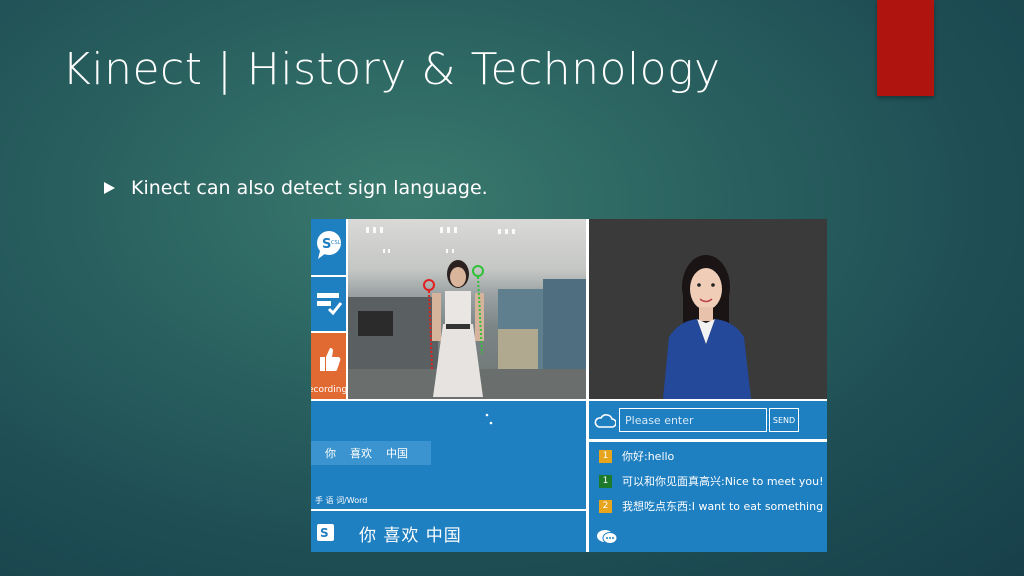 The height and width of the screenshot is (576, 1024). I want to click on sign-language-tile: S CSL, so click(328, 247).